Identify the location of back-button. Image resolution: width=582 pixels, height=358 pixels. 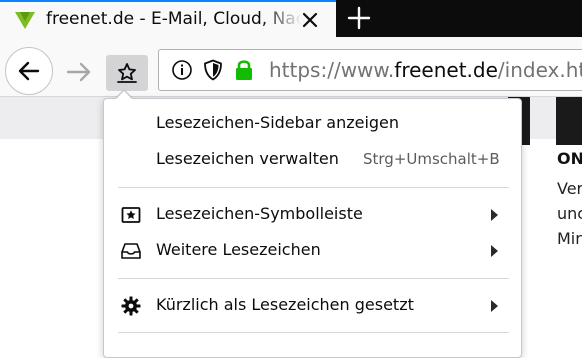
(29, 71).